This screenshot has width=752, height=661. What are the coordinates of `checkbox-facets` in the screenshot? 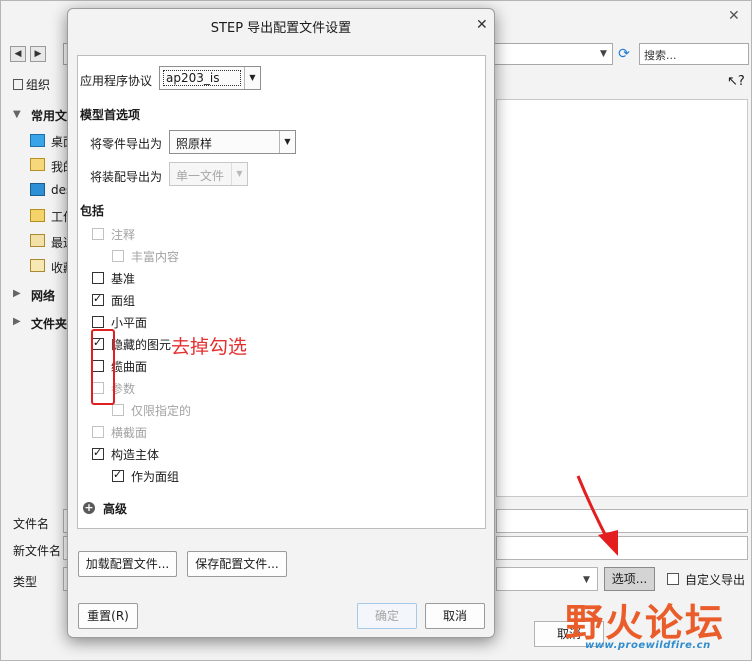 It's located at (98, 322).